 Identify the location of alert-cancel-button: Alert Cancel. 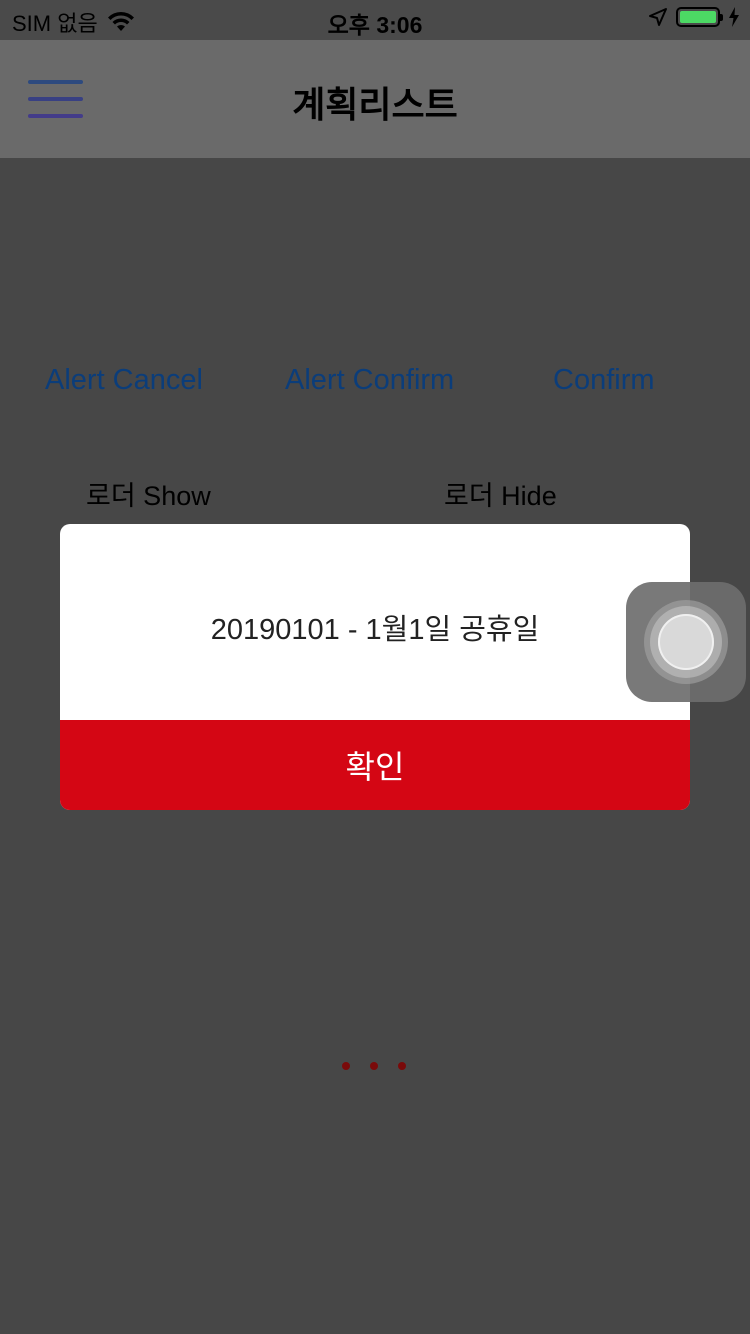
(124, 380).